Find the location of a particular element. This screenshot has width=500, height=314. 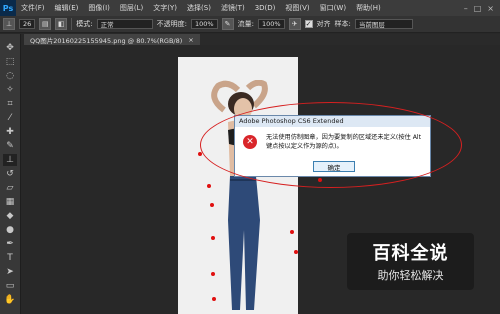

opacity-label: 不透明度: is located at coordinates (171, 24).